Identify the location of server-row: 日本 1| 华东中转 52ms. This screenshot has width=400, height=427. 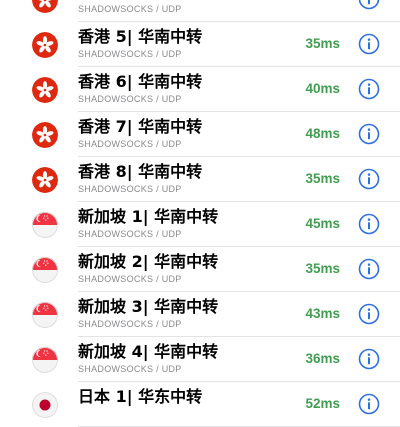
(200, 404).